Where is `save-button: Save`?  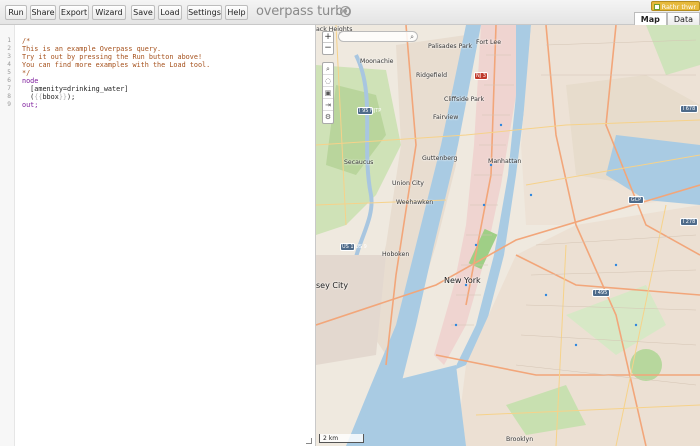 save-button: Save is located at coordinates (143, 12).